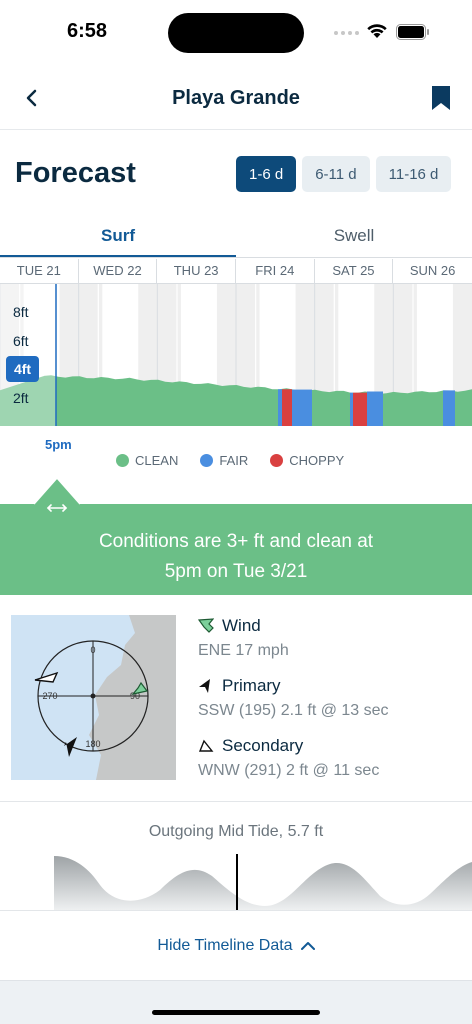 The height and width of the screenshot is (1024, 472). What do you see at coordinates (105, 697) in the screenshot?
I see `compass-svg: 0 90 180 270` at bounding box center [105, 697].